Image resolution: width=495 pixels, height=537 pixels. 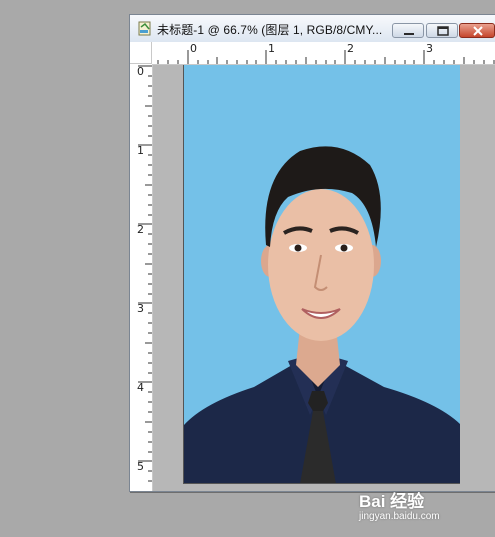 I want to click on ruler-origin, so click(x=141, y=53).